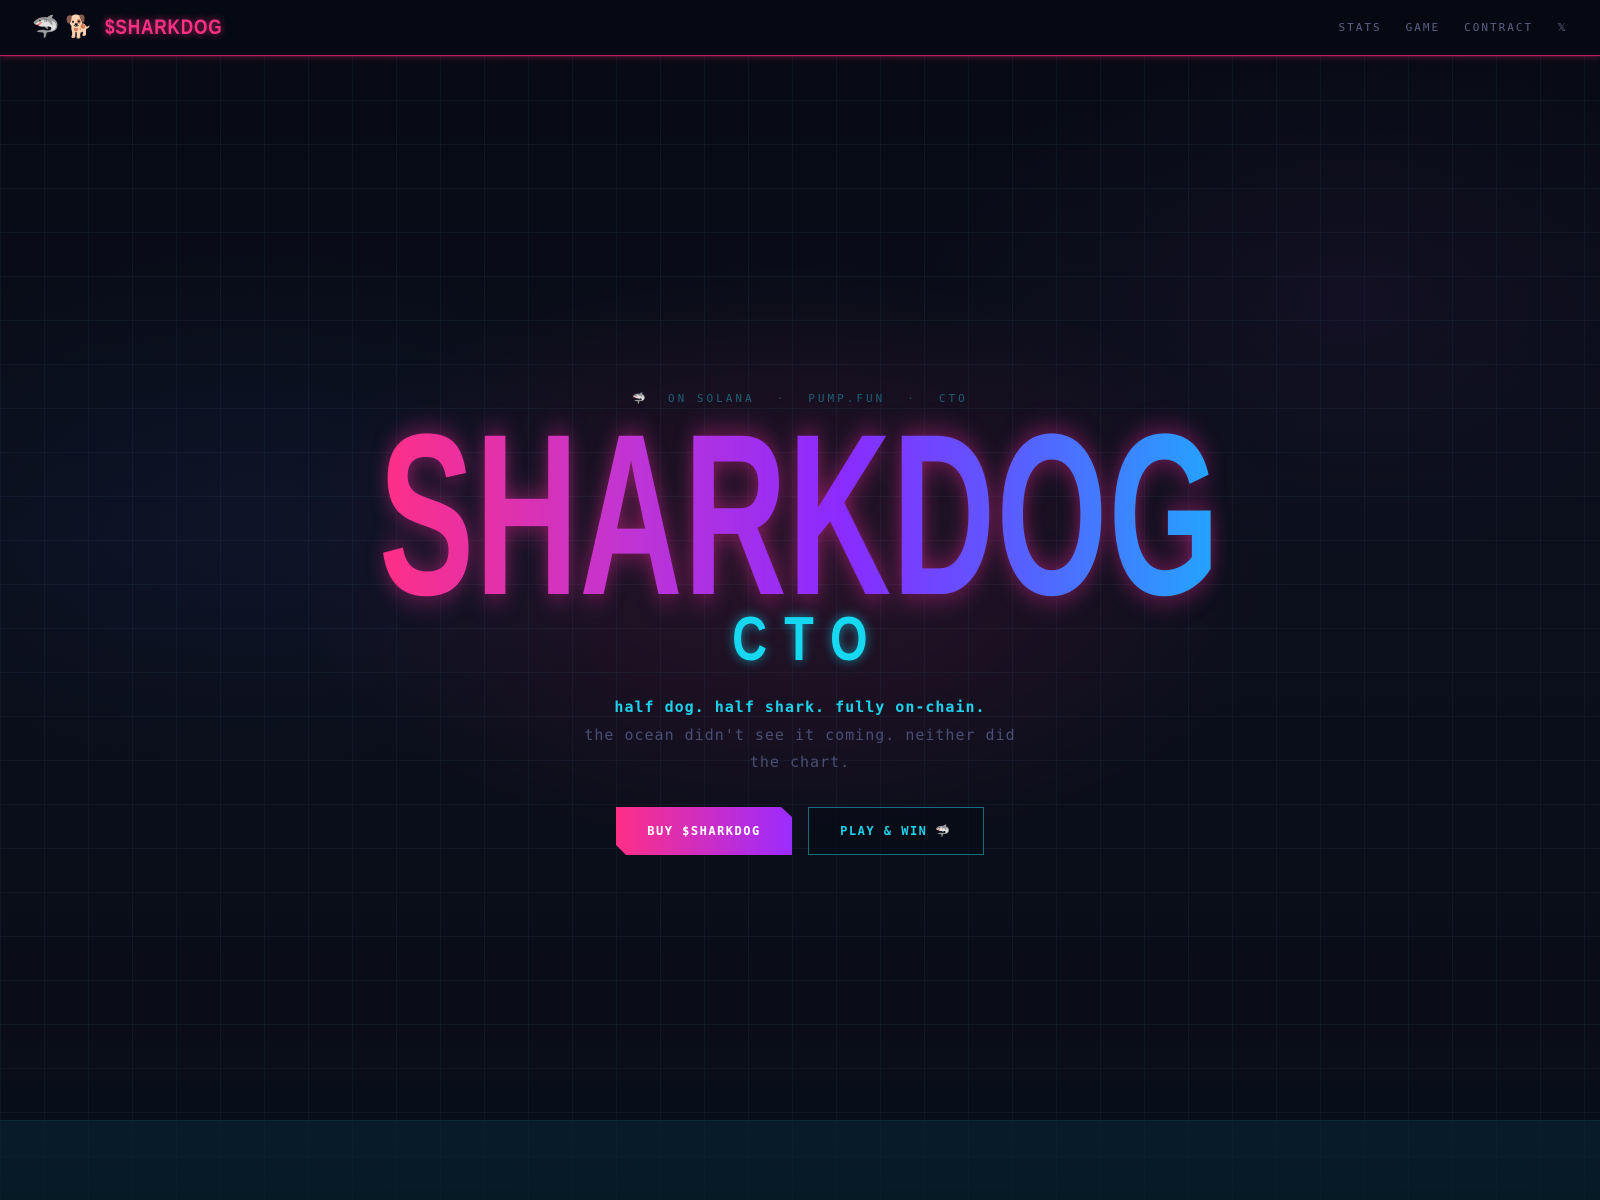  Describe the element at coordinates (943, 831) in the screenshot. I see `shark-icon: 🦈` at that location.